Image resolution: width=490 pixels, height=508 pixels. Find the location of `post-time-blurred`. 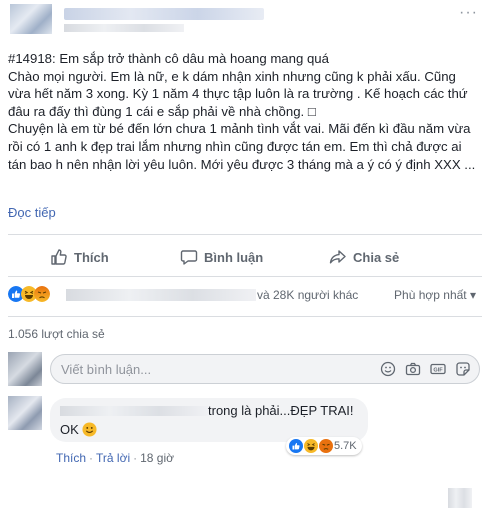

post-time-blurred is located at coordinates (124, 28).